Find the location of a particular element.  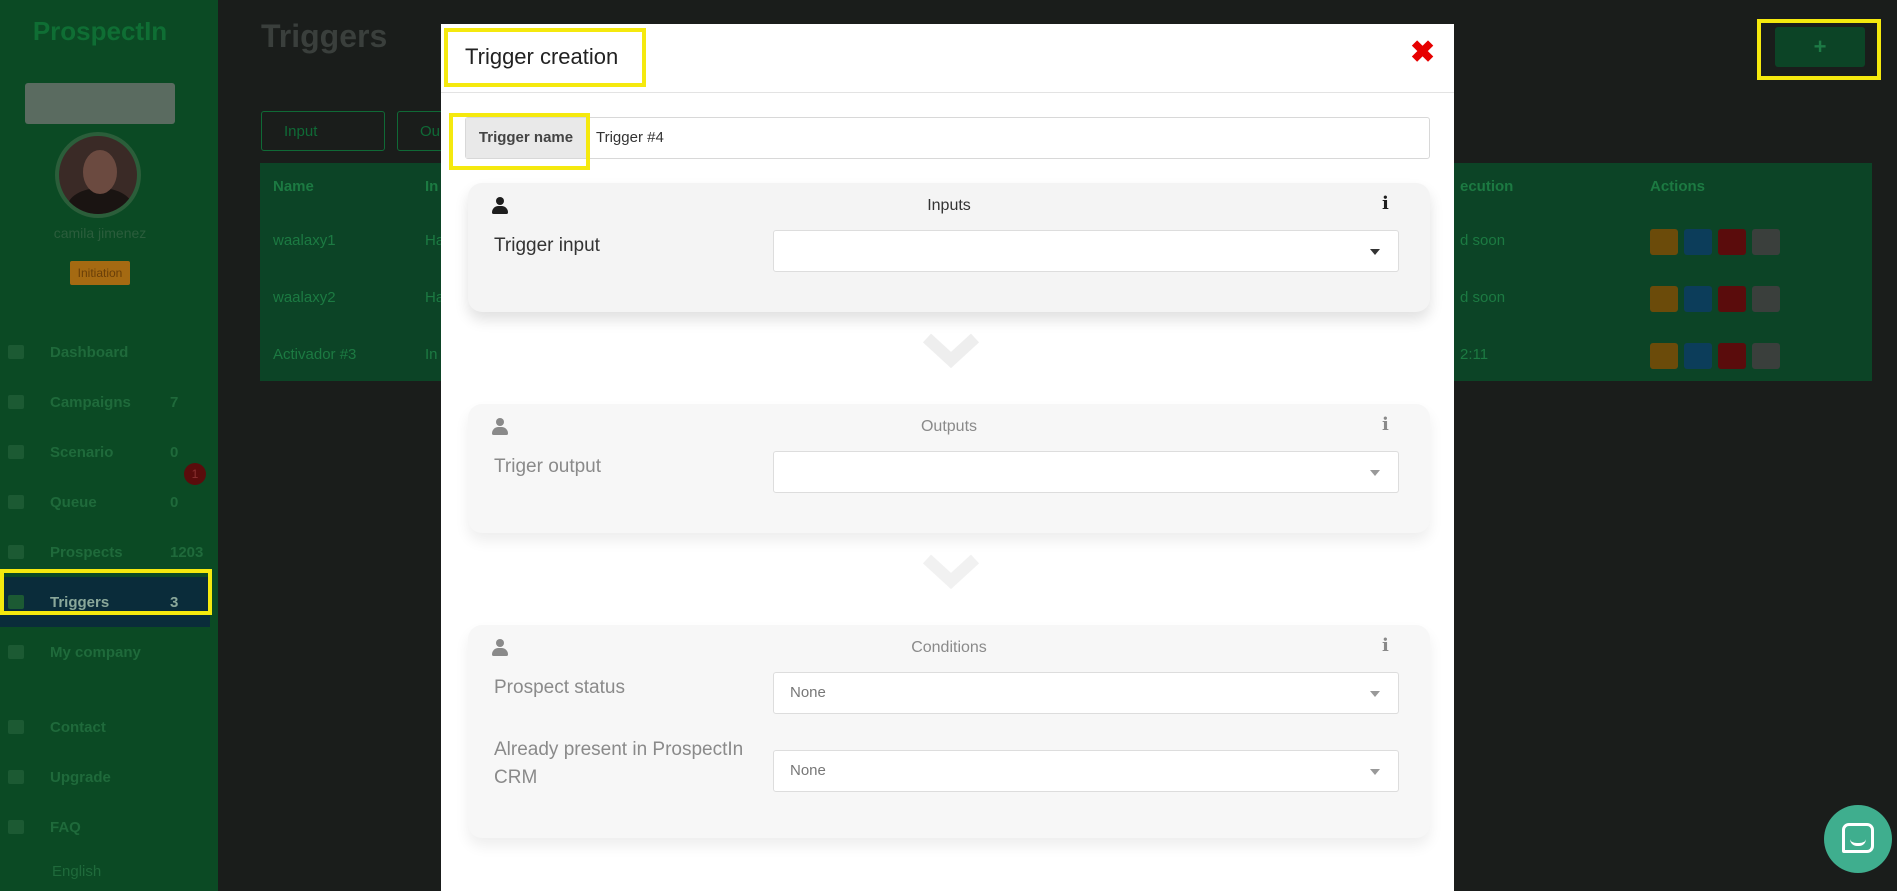

input-filter-button: Input is located at coordinates (323, 131).